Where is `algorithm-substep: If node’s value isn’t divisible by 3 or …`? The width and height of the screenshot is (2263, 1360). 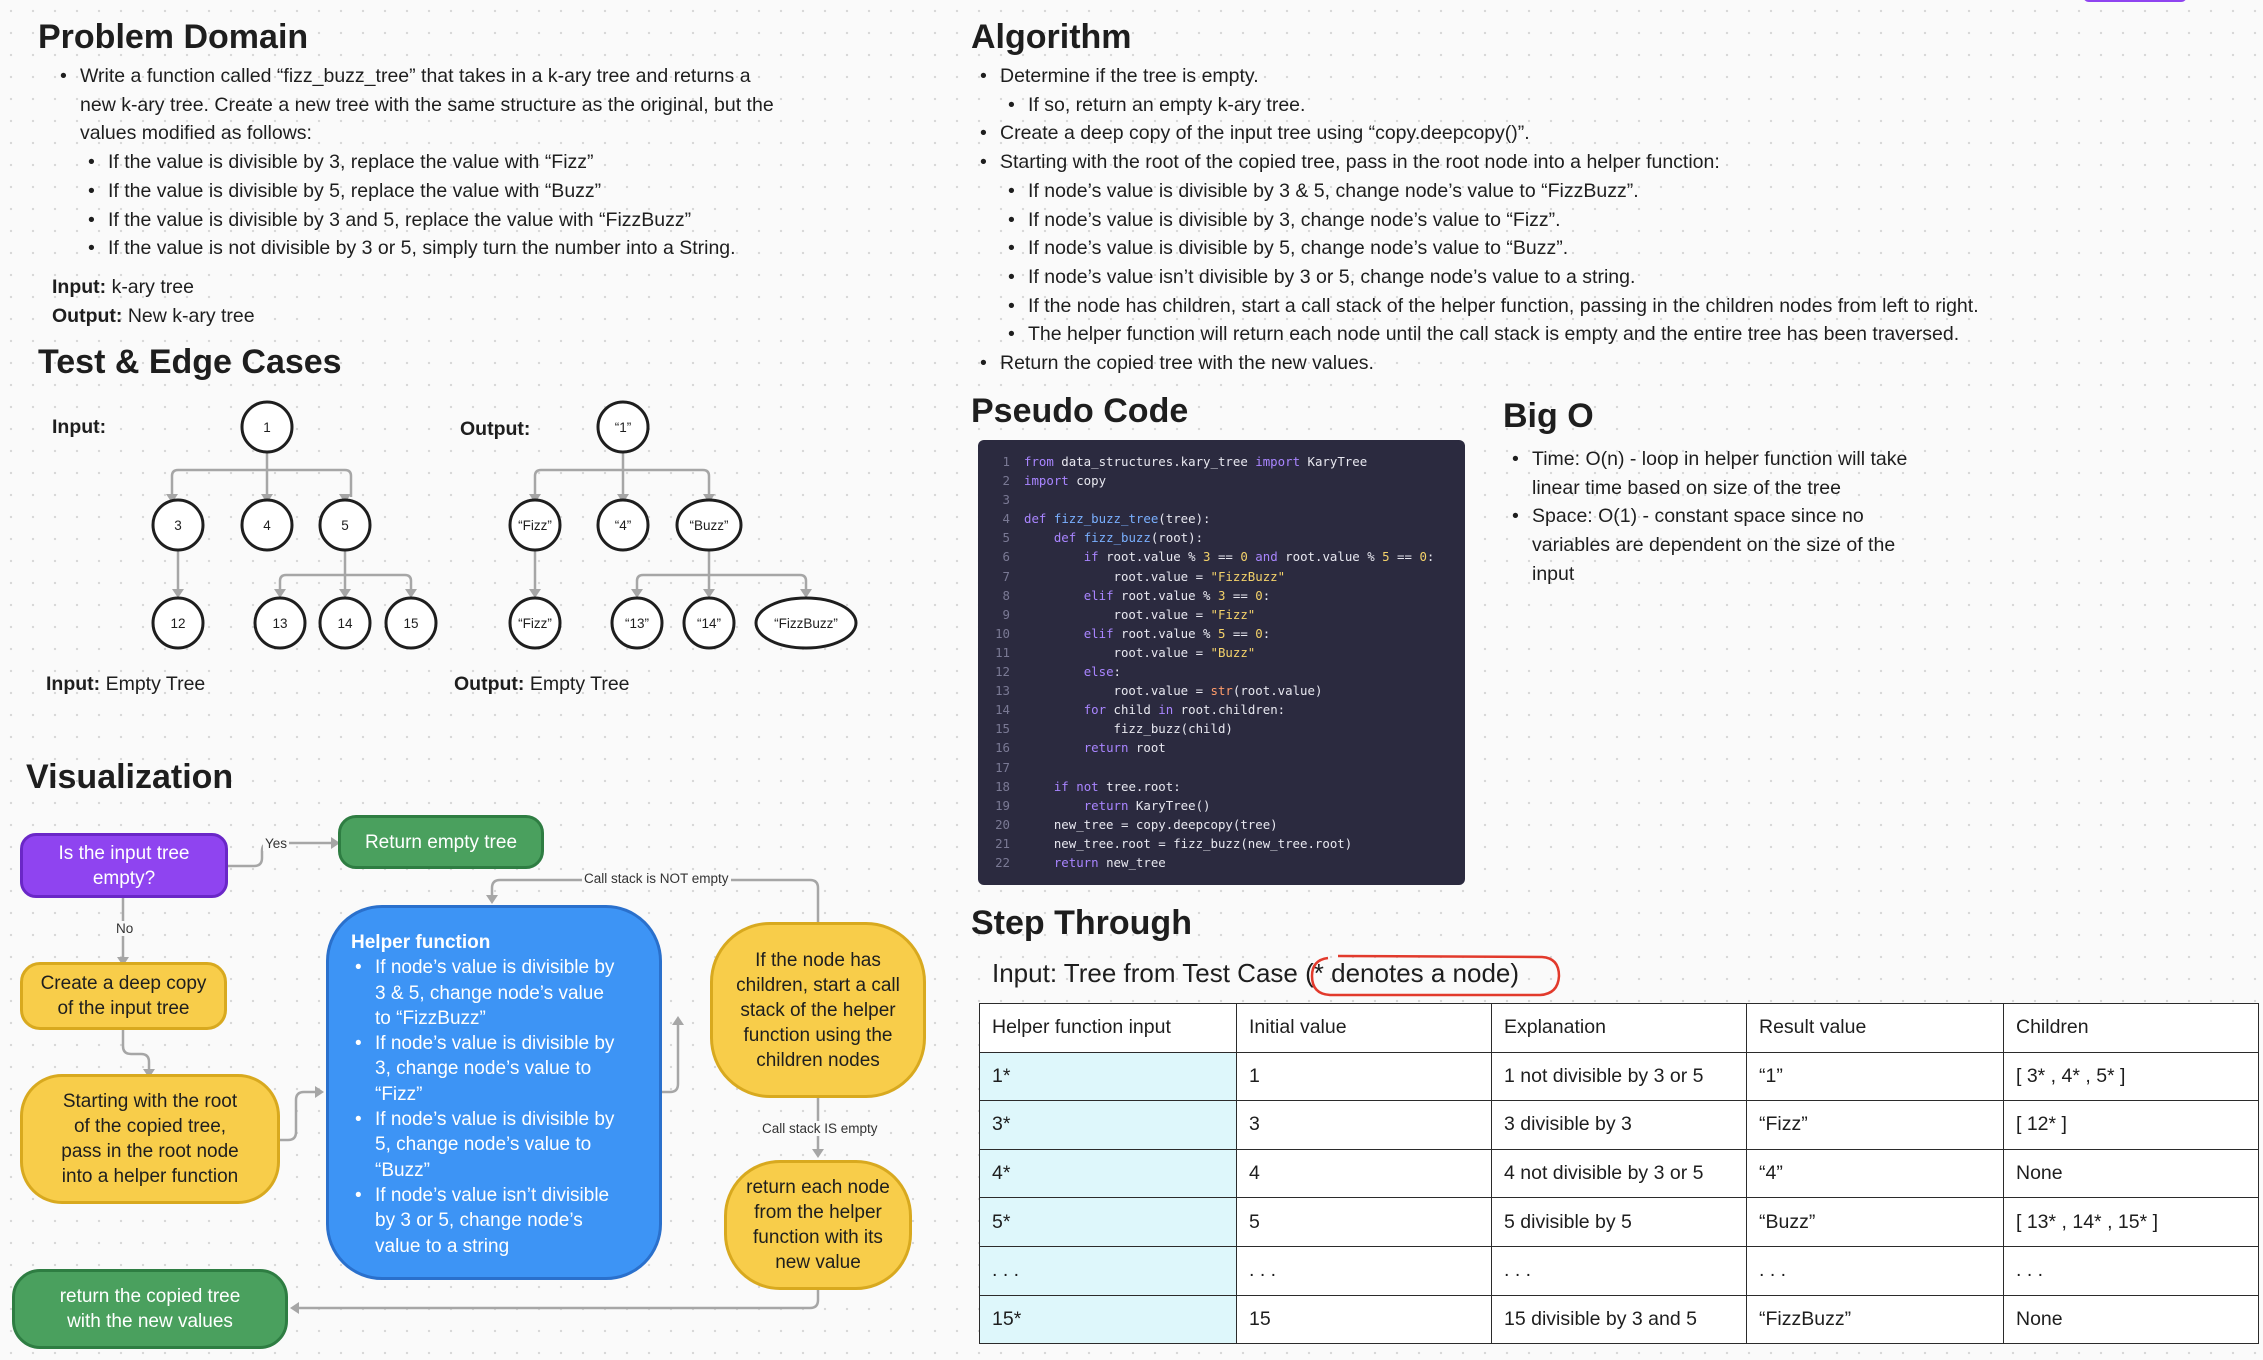
algorithm-substep: If node’s value isn’t divisible by 3 or … is located at coordinates (1615, 277).